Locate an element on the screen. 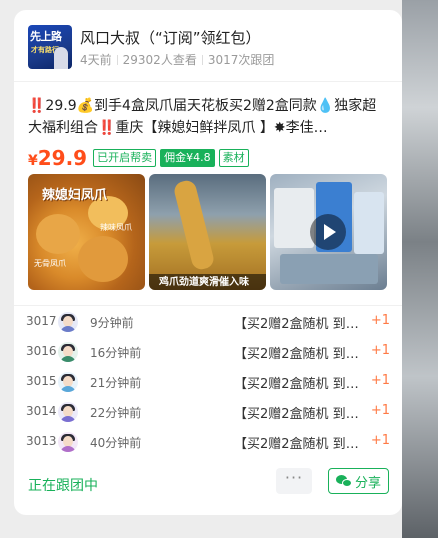 This screenshot has width=438, height=538. share-button: 分享 is located at coordinates (358, 481).